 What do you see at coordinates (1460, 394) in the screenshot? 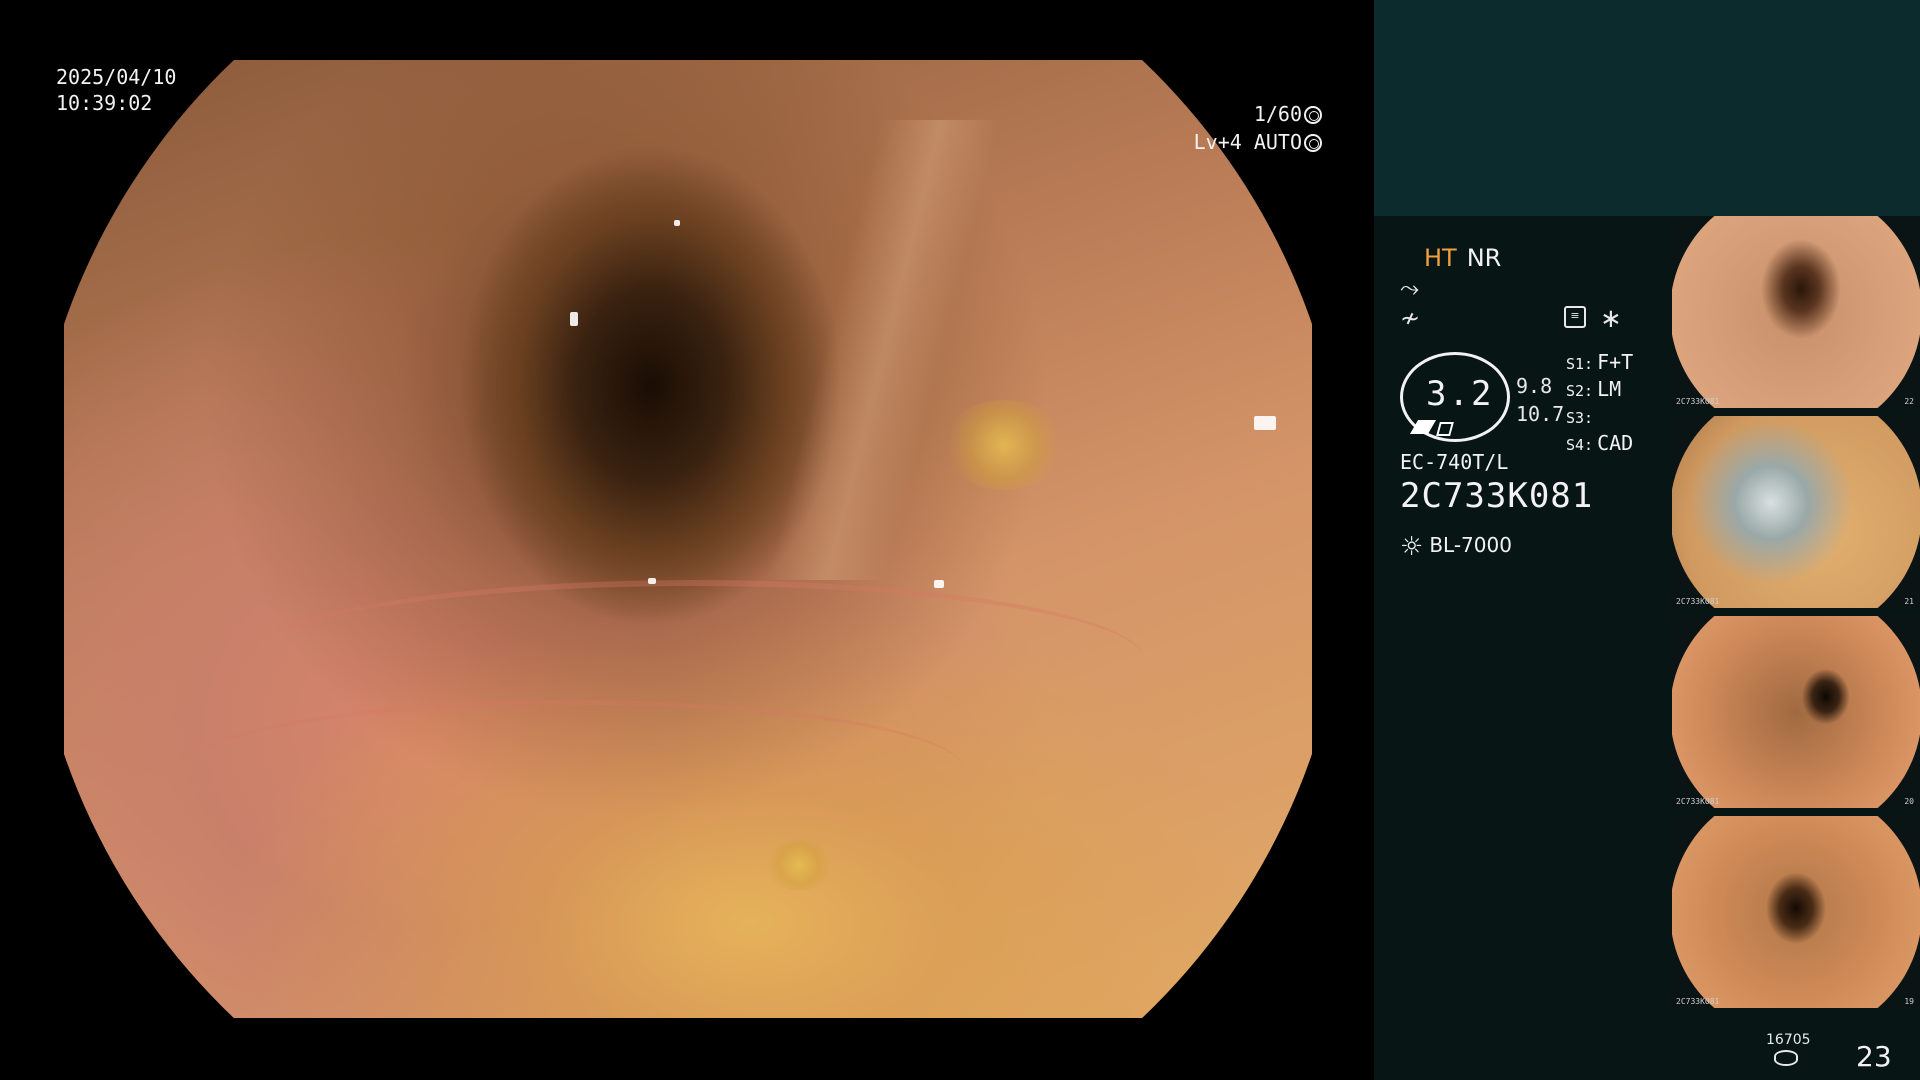
I see `zoom-value: 3.2` at bounding box center [1460, 394].